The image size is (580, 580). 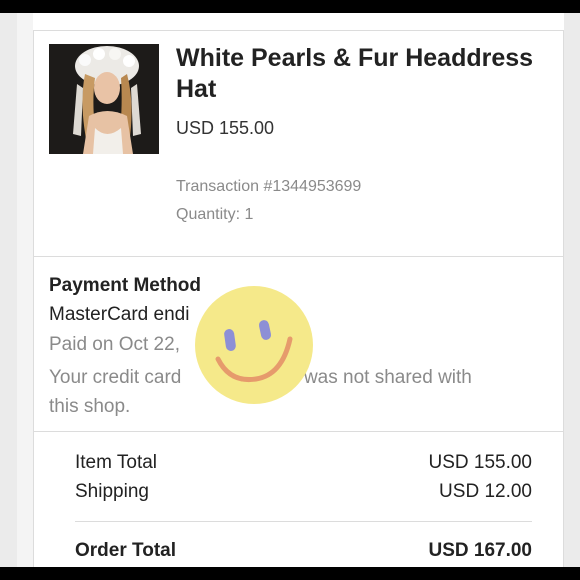 What do you see at coordinates (215, 214) in the screenshot?
I see `quantity-label: Quantity: 1` at bounding box center [215, 214].